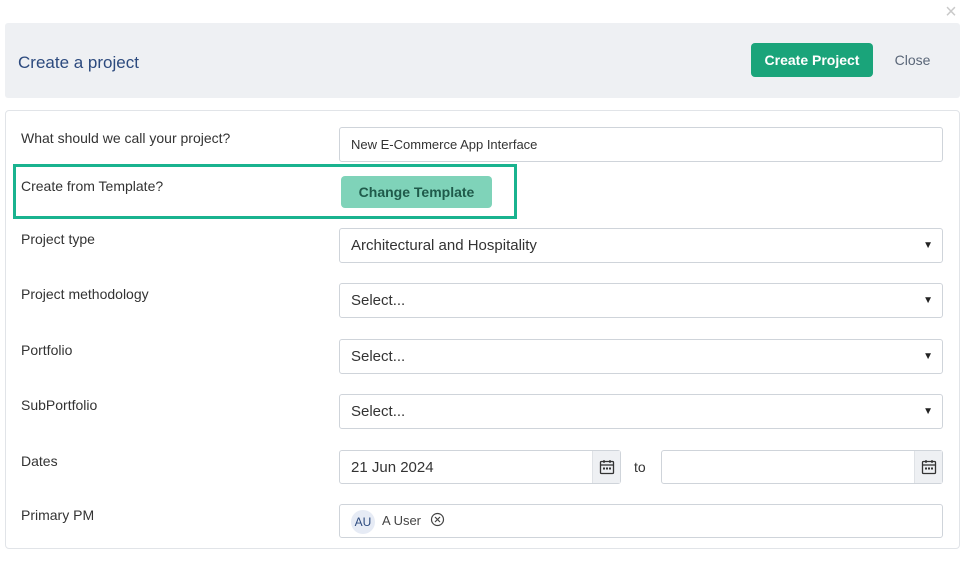 The width and height of the screenshot is (965, 561). What do you see at coordinates (641, 300) in the screenshot?
I see `methodology-select: Select... ▼` at bounding box center [641, 300].